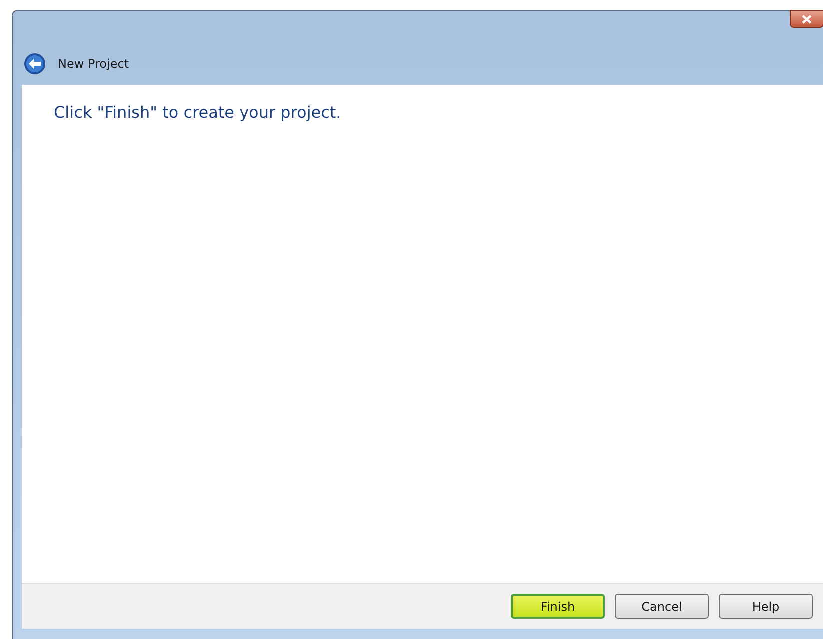 The height and width of the screenshot is (639, 823). Describe the element at coordinates (94, 64) in the screenshot. I see `window-title: New Project` at that location.